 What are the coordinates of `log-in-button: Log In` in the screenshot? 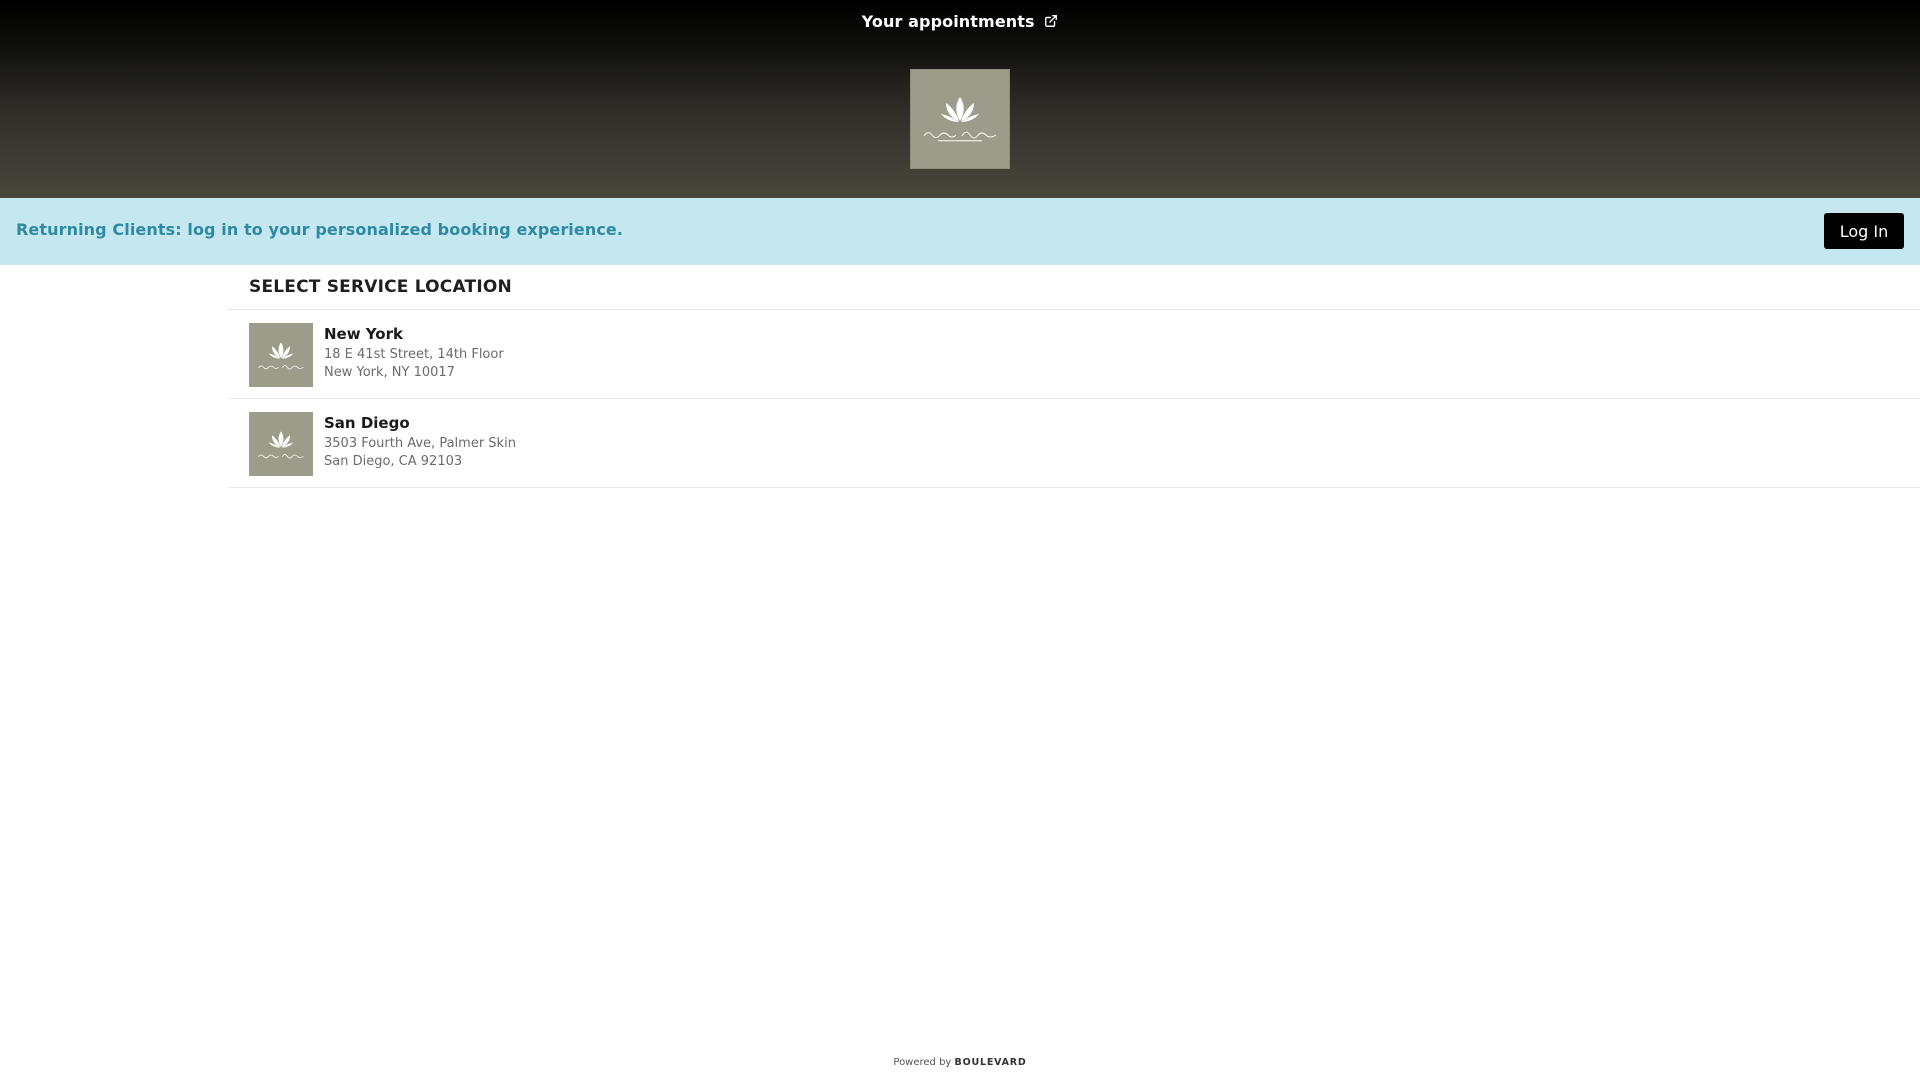 It's located at (1864, 231).